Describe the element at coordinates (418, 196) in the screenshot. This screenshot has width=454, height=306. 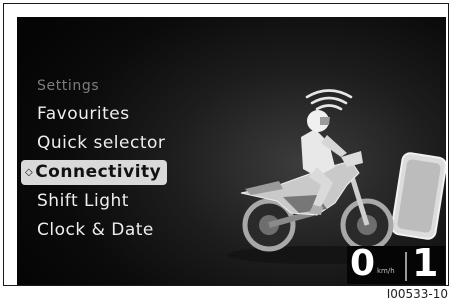
I see `smartphone-icon` at that location.